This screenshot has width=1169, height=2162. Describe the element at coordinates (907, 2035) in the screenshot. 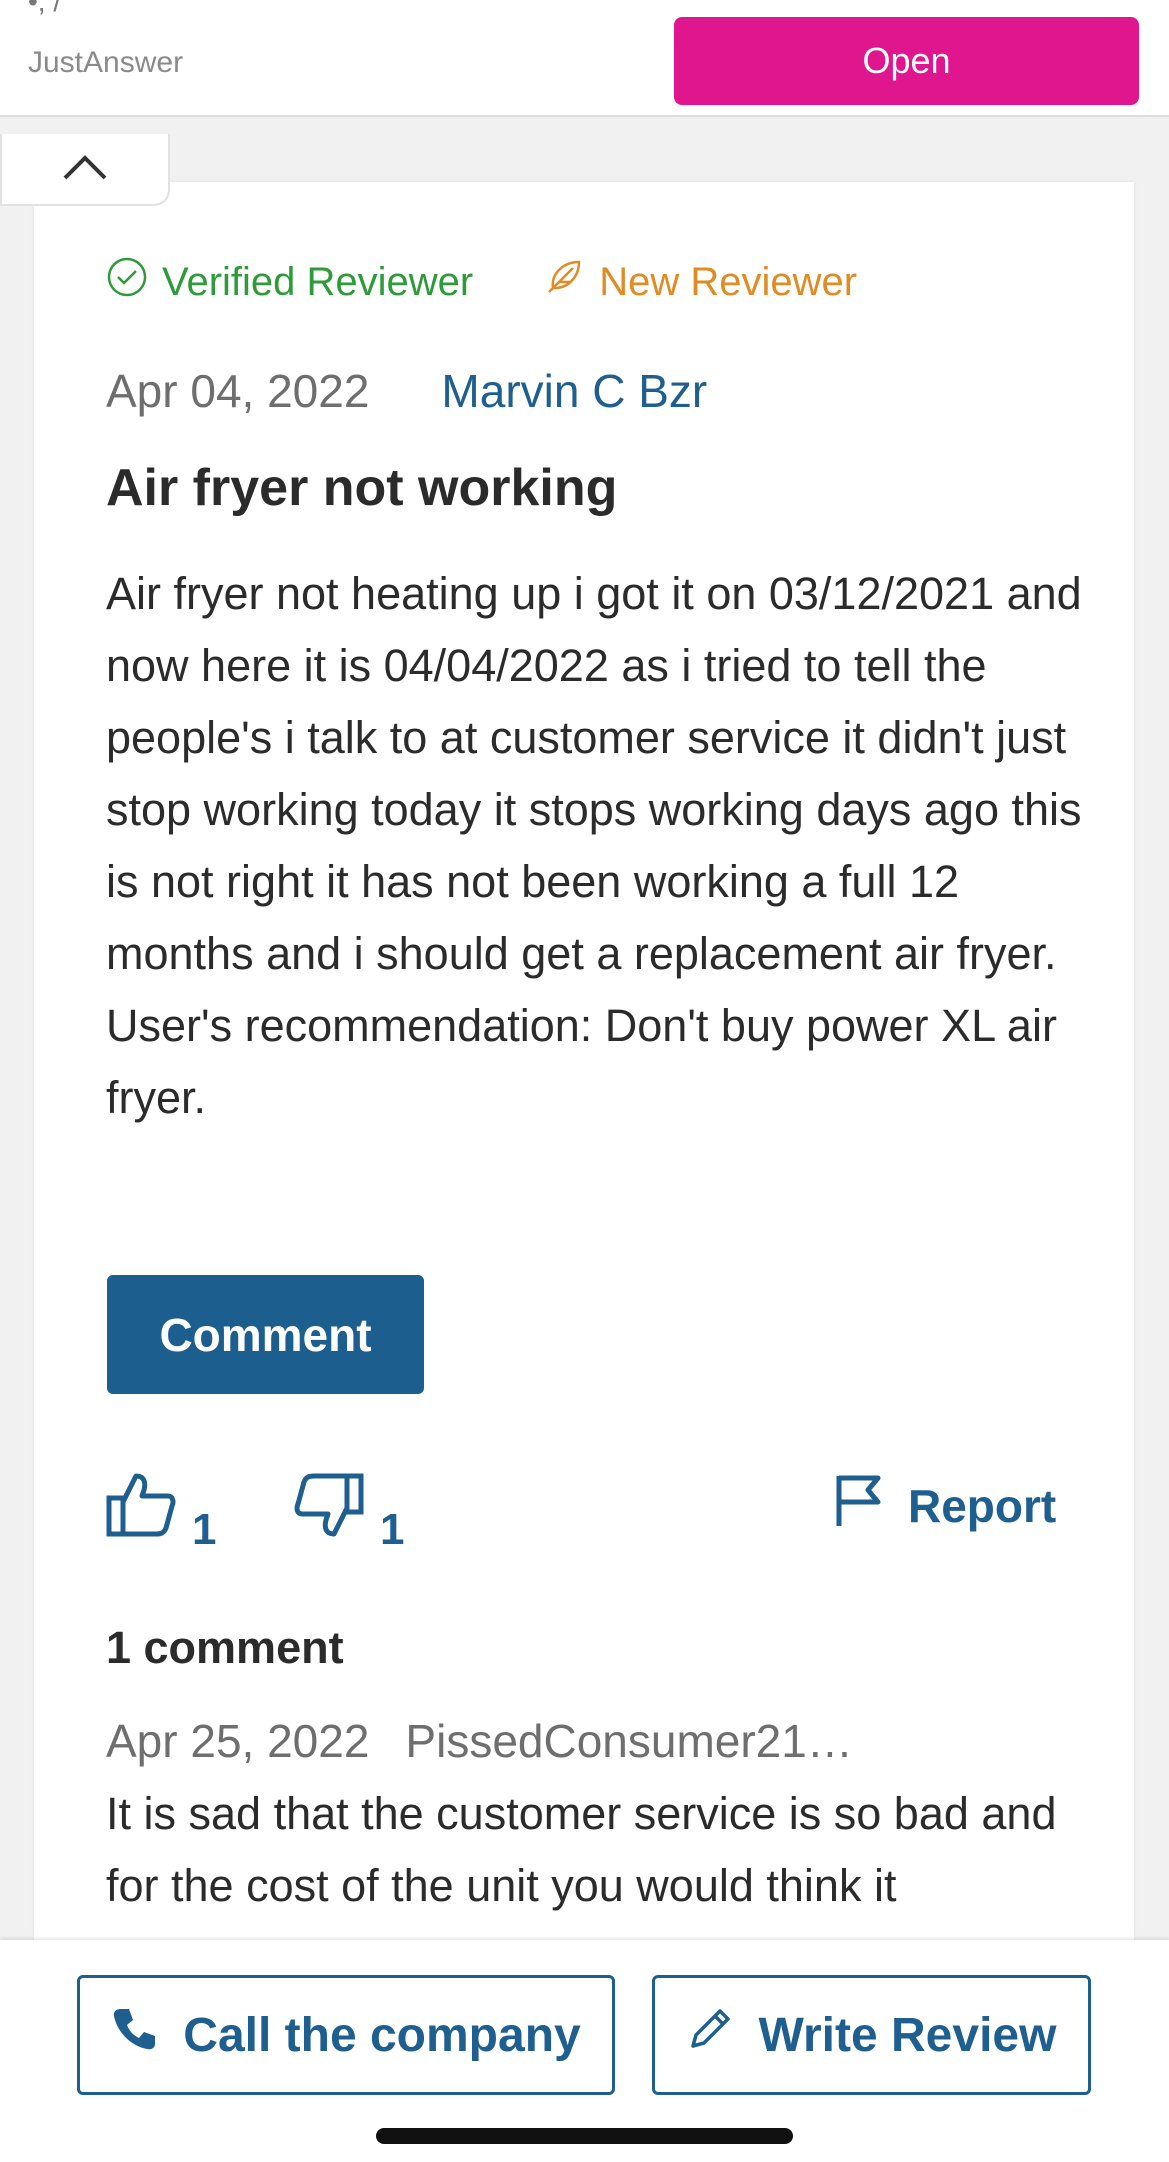

I see `write-review-label: Write Review` at that location.